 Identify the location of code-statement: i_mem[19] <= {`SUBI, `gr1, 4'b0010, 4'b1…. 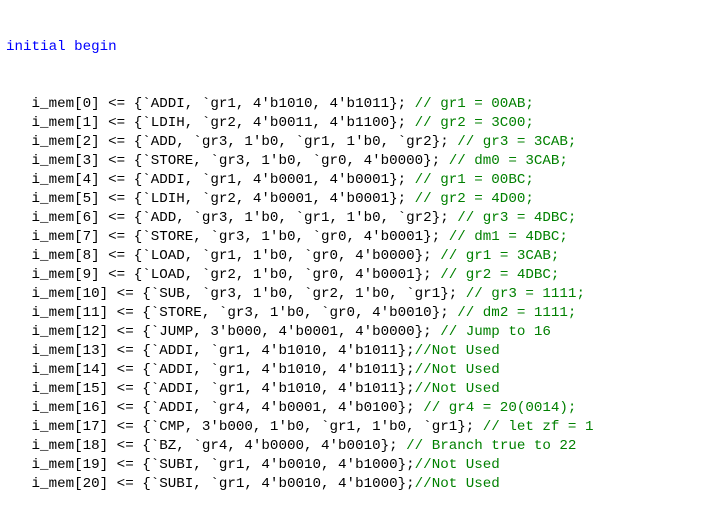
(223, 465).